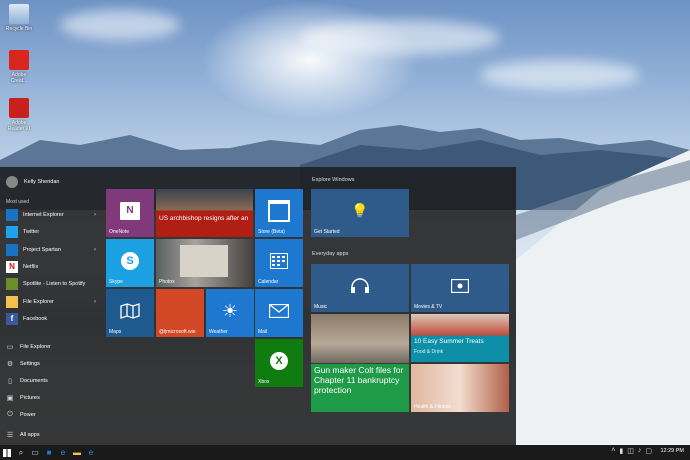 The width and height of the screenshot is (690, 460). What do you see at coordinates (10, 435) in the screenshot?
I see `list-icon: ☰` at bounding box center [10, 435].